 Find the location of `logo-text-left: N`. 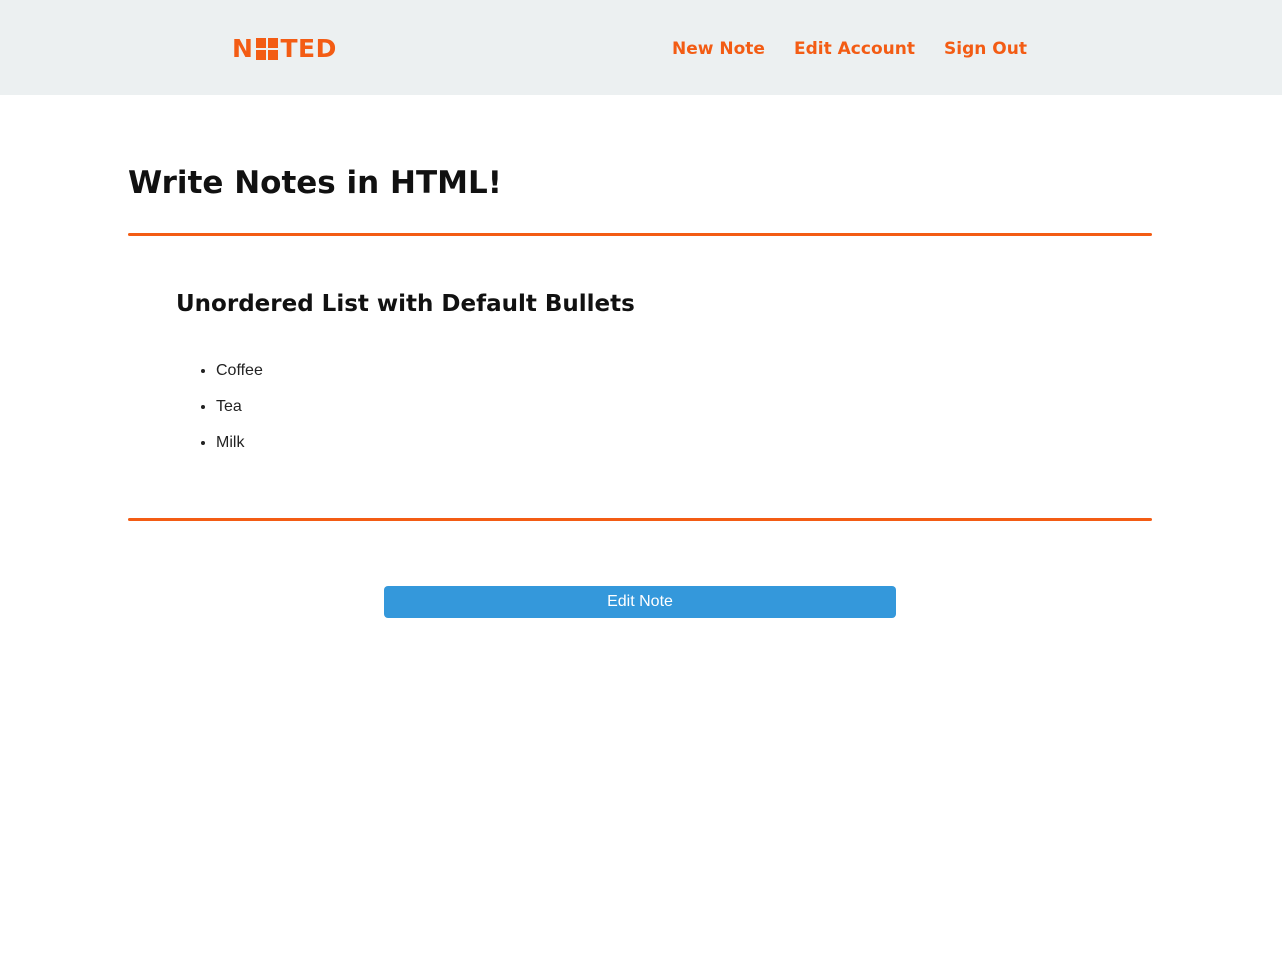

logo-text-left: N is located at coordinates (243, 48).